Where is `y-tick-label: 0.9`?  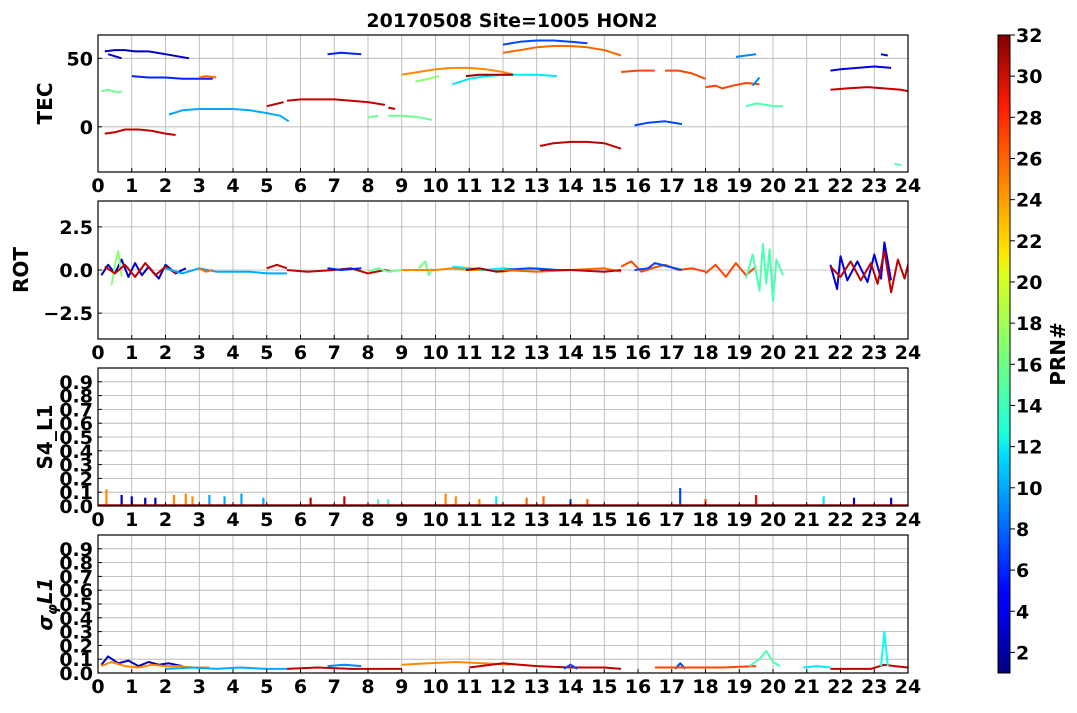
y-tick-label: 0.9 is located at coordinates (76, 550).